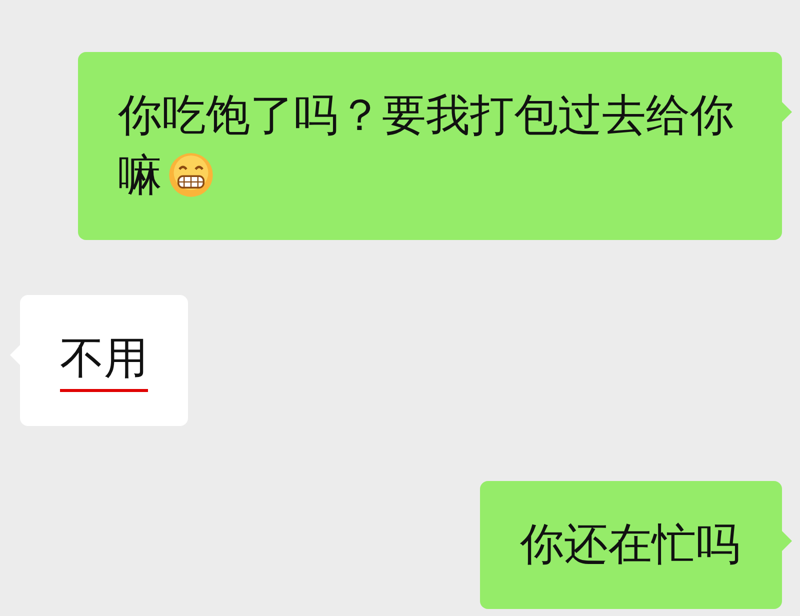 Image resolution: width=800 pixels, height=616 pixels. Describe the element at coordinates (104, 360) in the screenshot. I see `message-text: 不用` at that location.